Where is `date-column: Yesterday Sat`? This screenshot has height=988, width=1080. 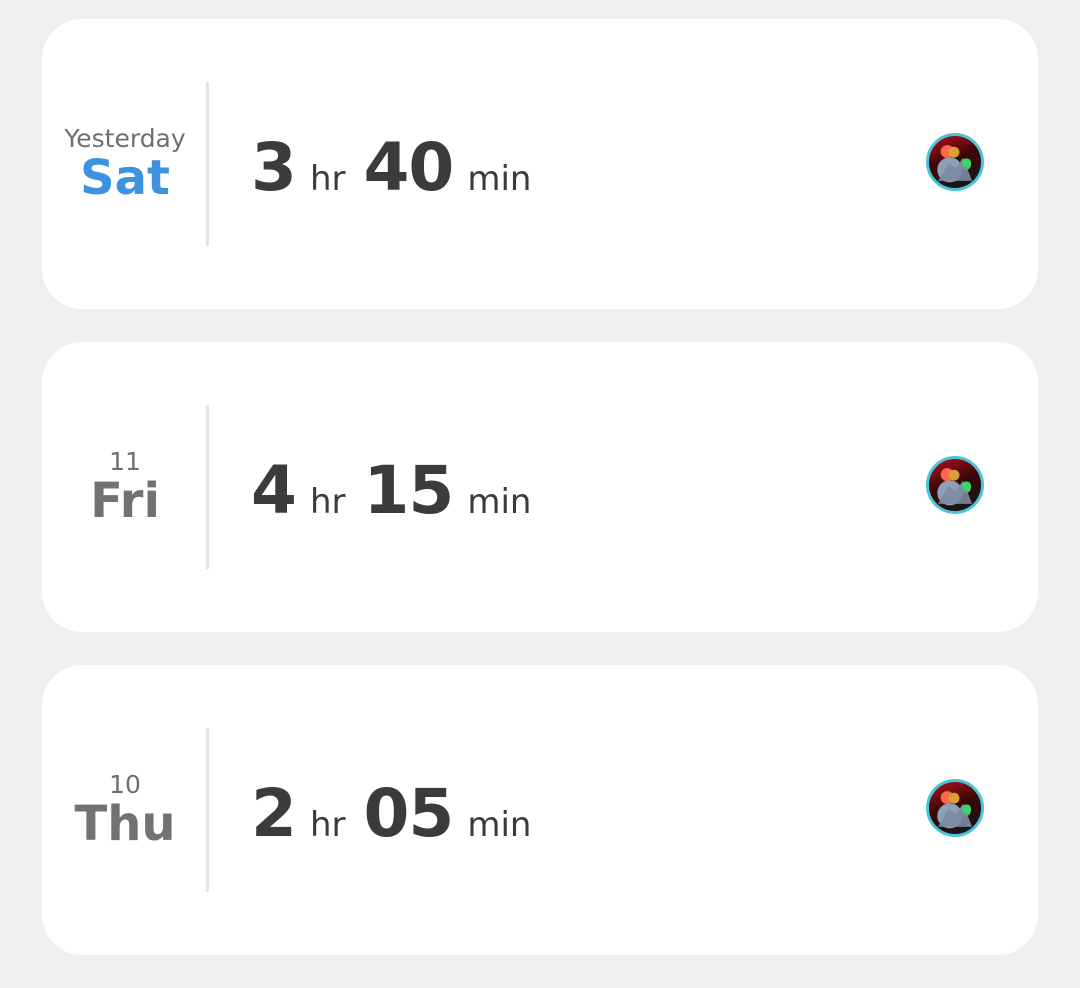 date-column: Yesterday Sat is located at coordinates (125, 164).